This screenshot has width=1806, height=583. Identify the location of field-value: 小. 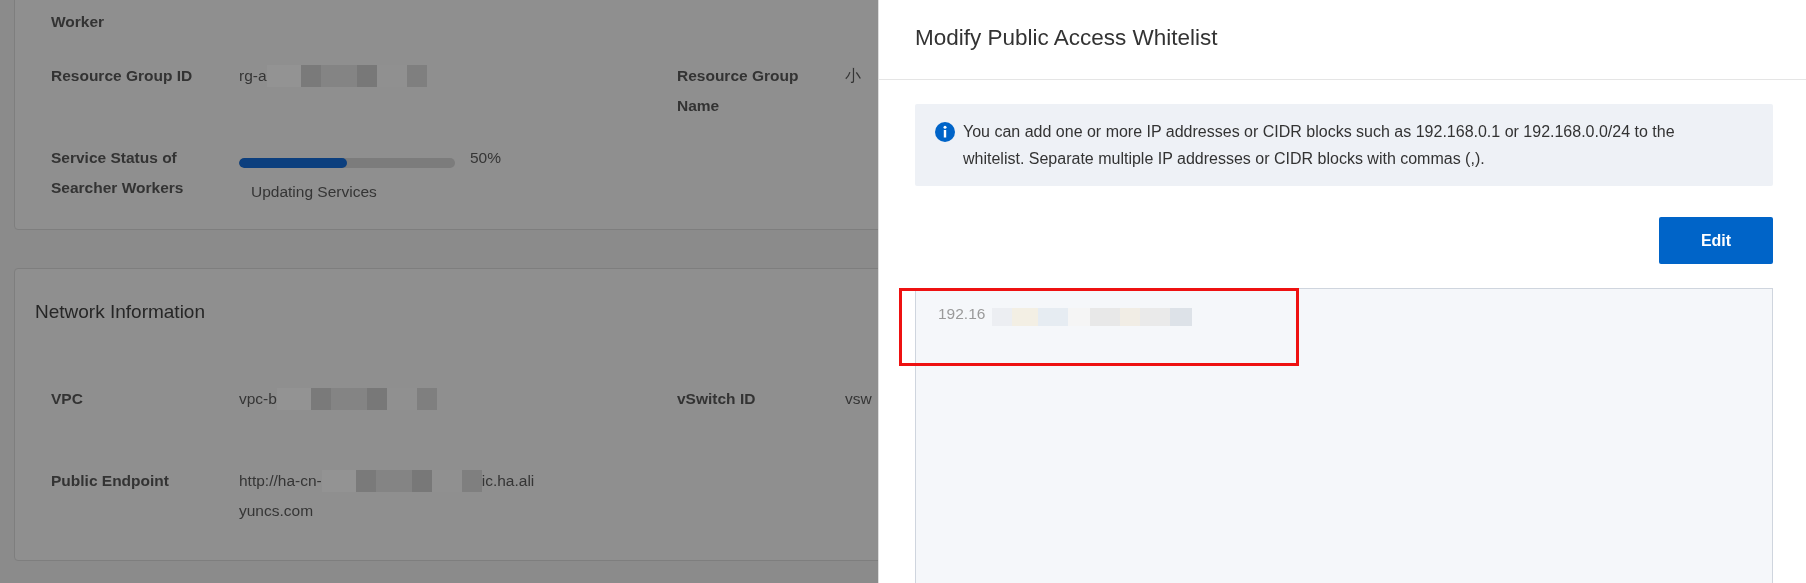
(853, 76).